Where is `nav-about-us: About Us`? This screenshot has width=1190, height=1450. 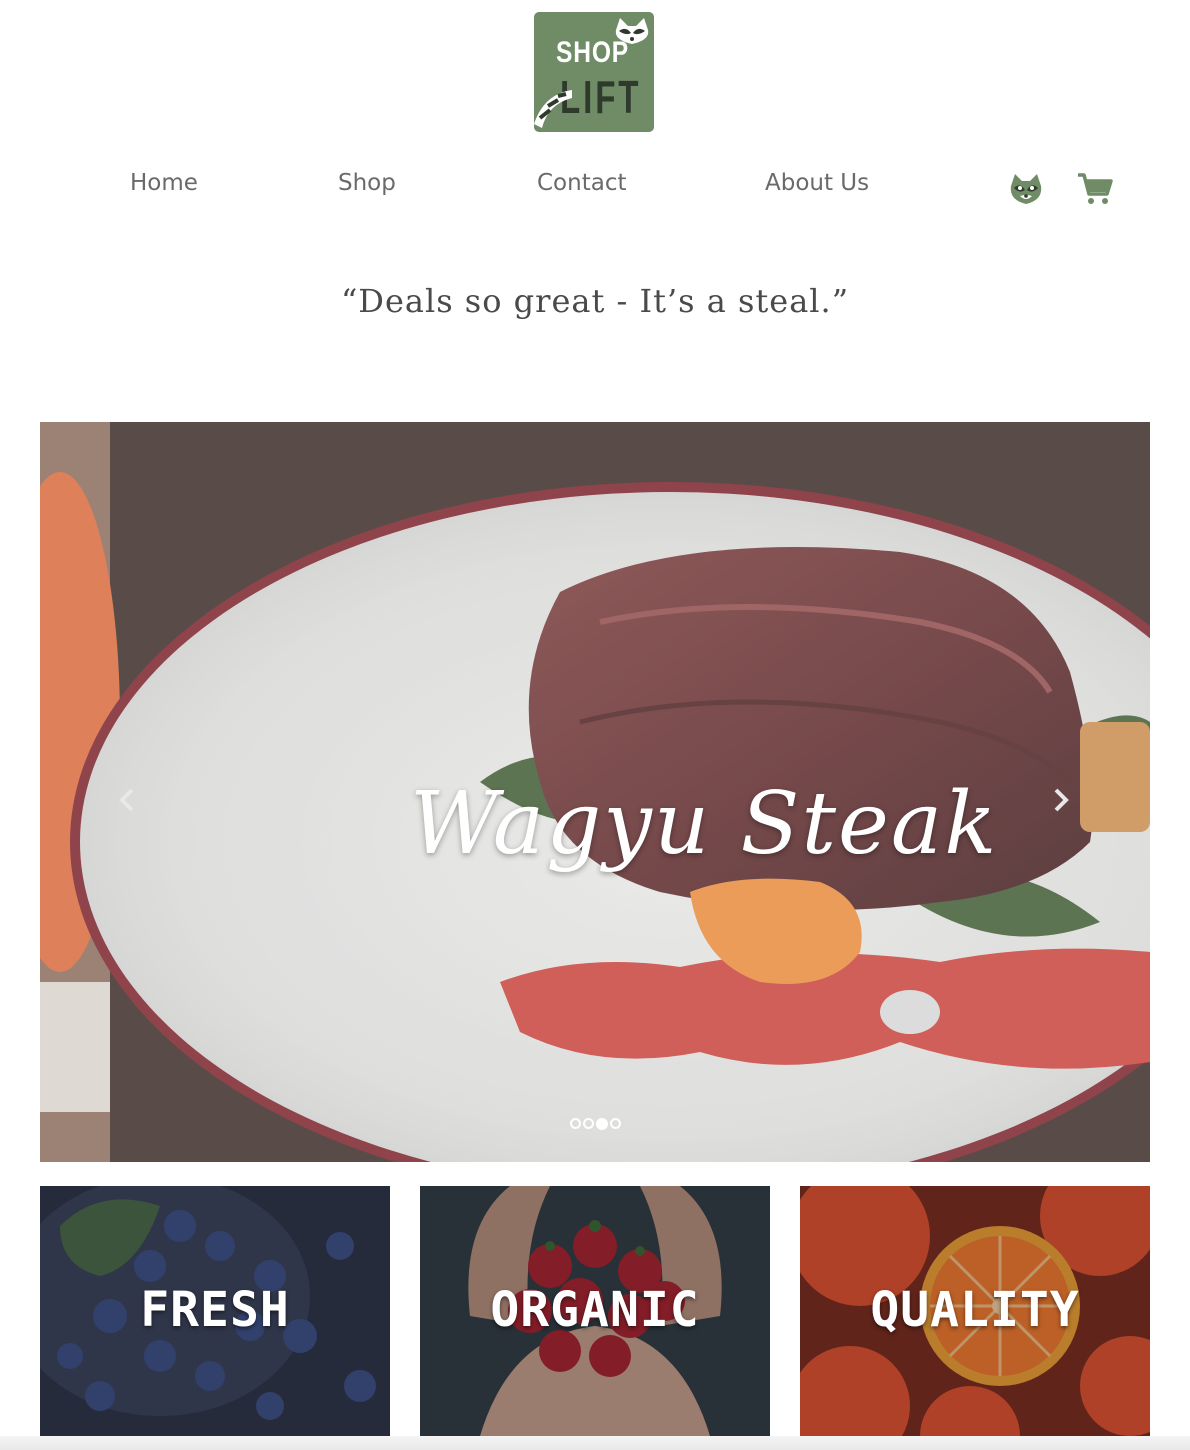
nav-about-us: About Us is located at coordinates (817, 183).